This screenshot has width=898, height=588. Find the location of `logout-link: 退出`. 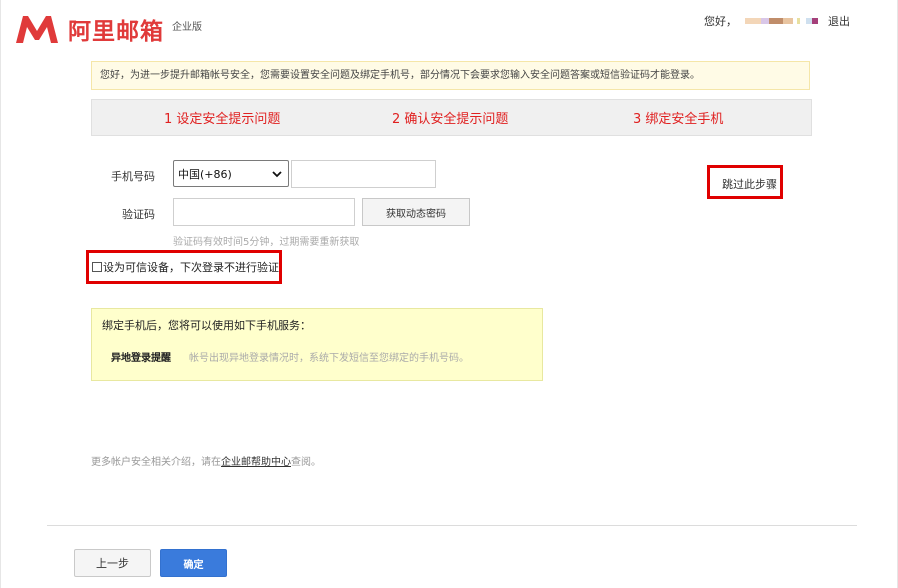

logout-link: 退出 is located at coordinates (839, 21).